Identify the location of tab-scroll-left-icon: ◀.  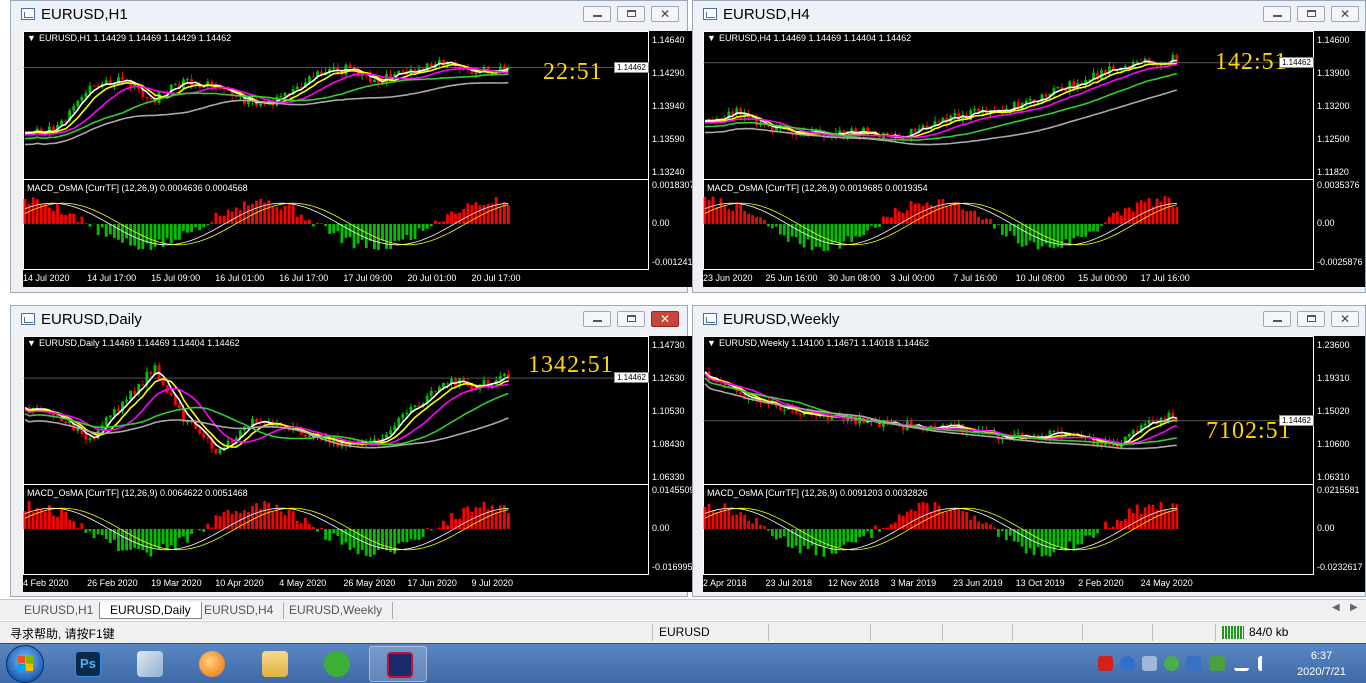
(1336, 607).